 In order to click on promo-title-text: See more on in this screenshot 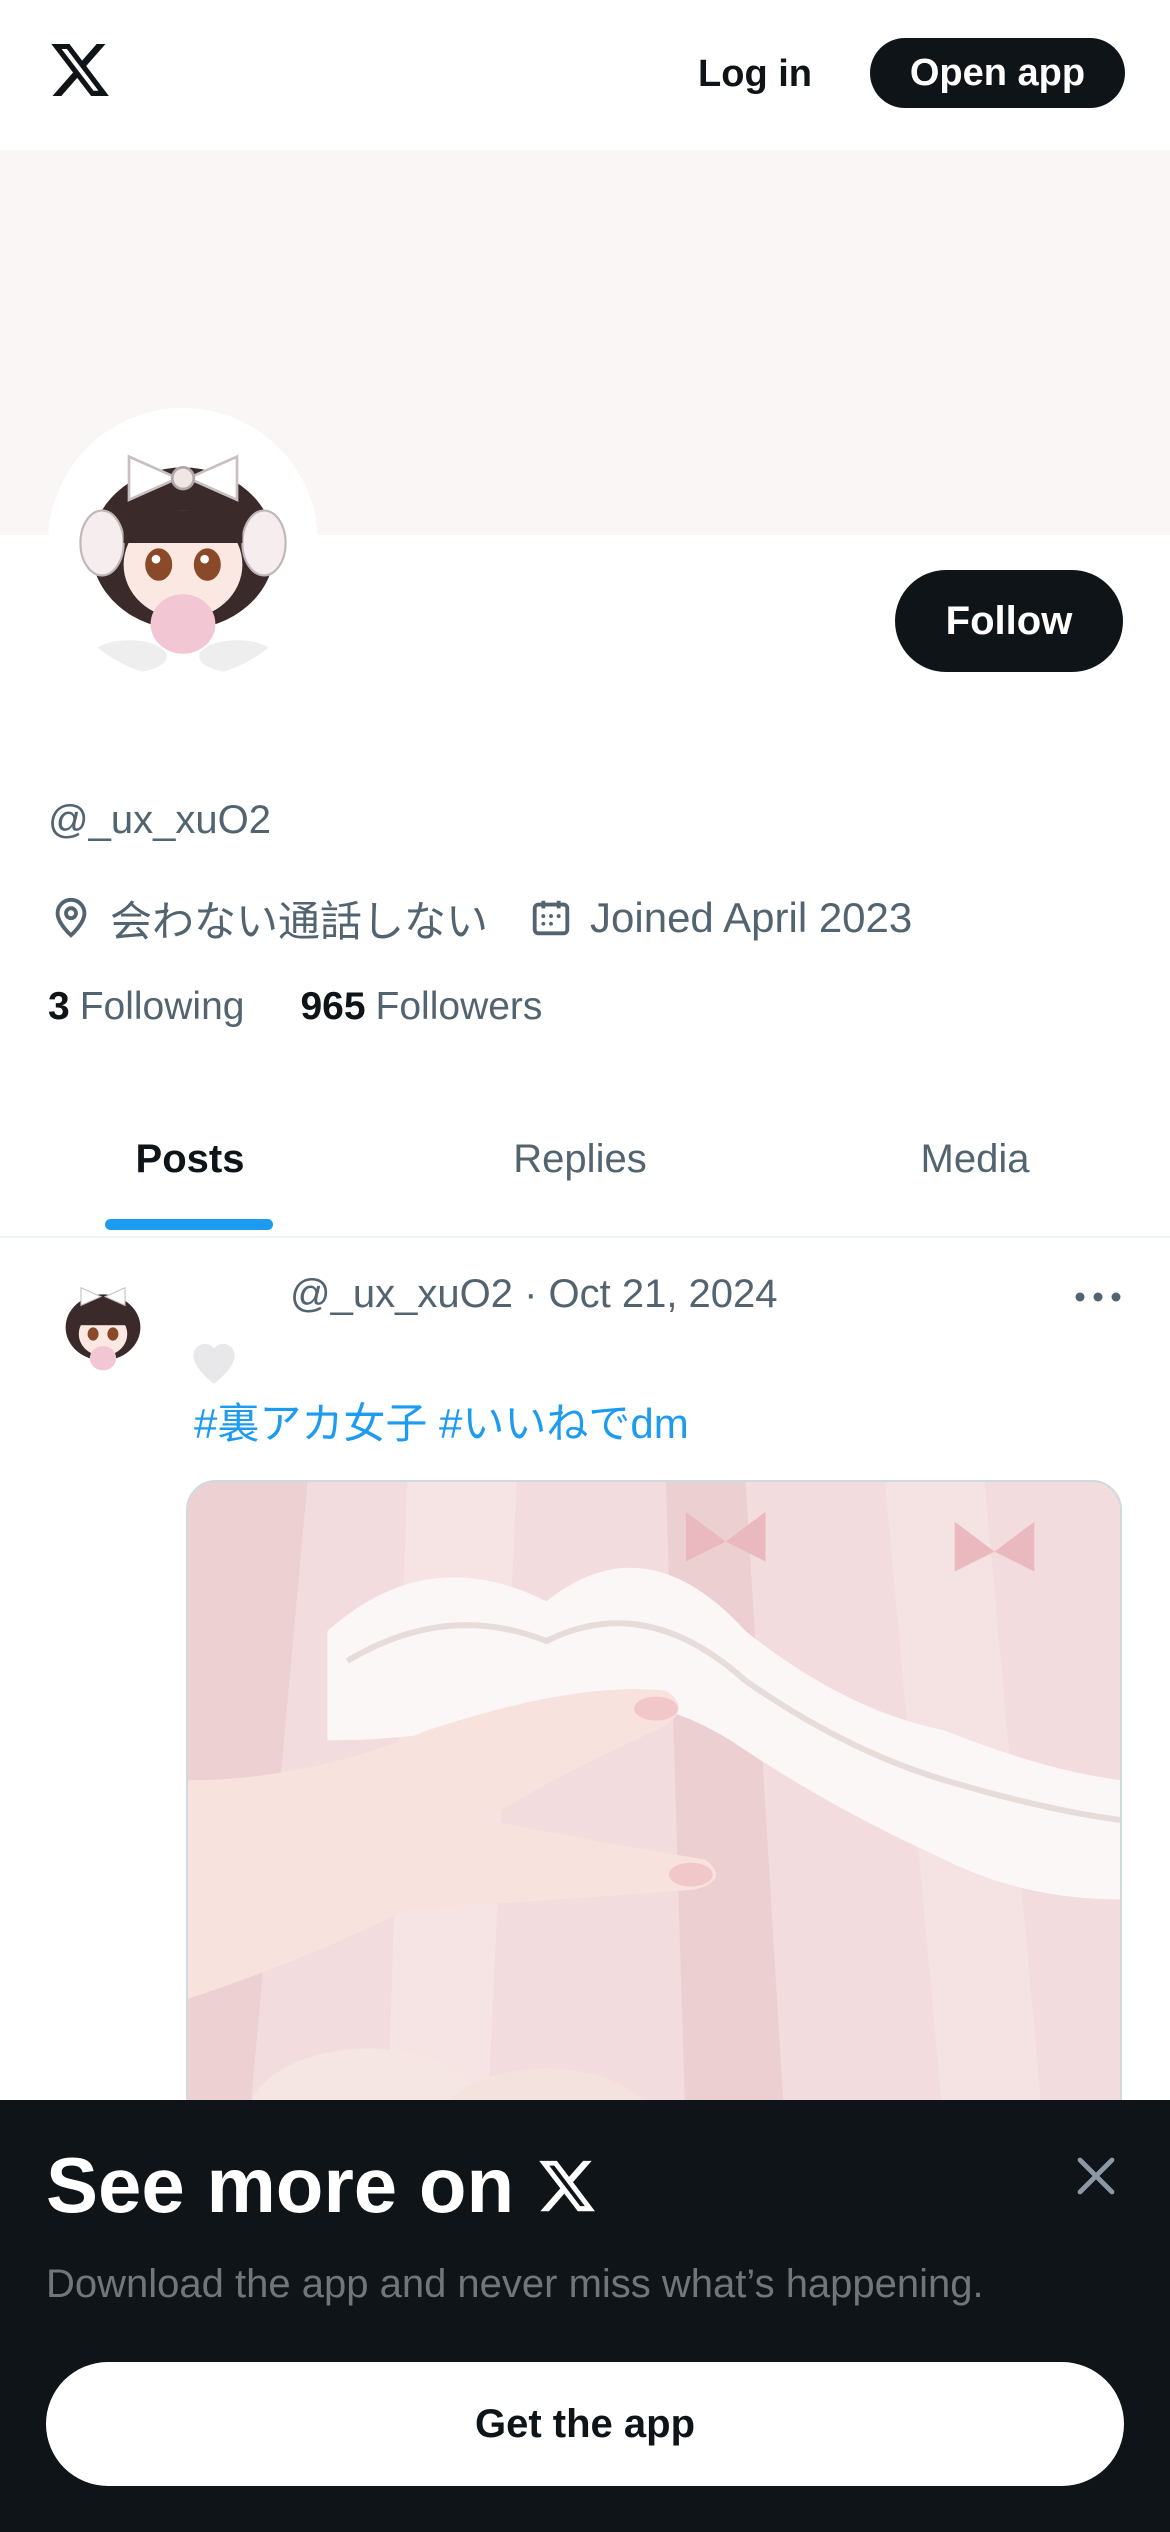, I will do `click(280, 2185)`.